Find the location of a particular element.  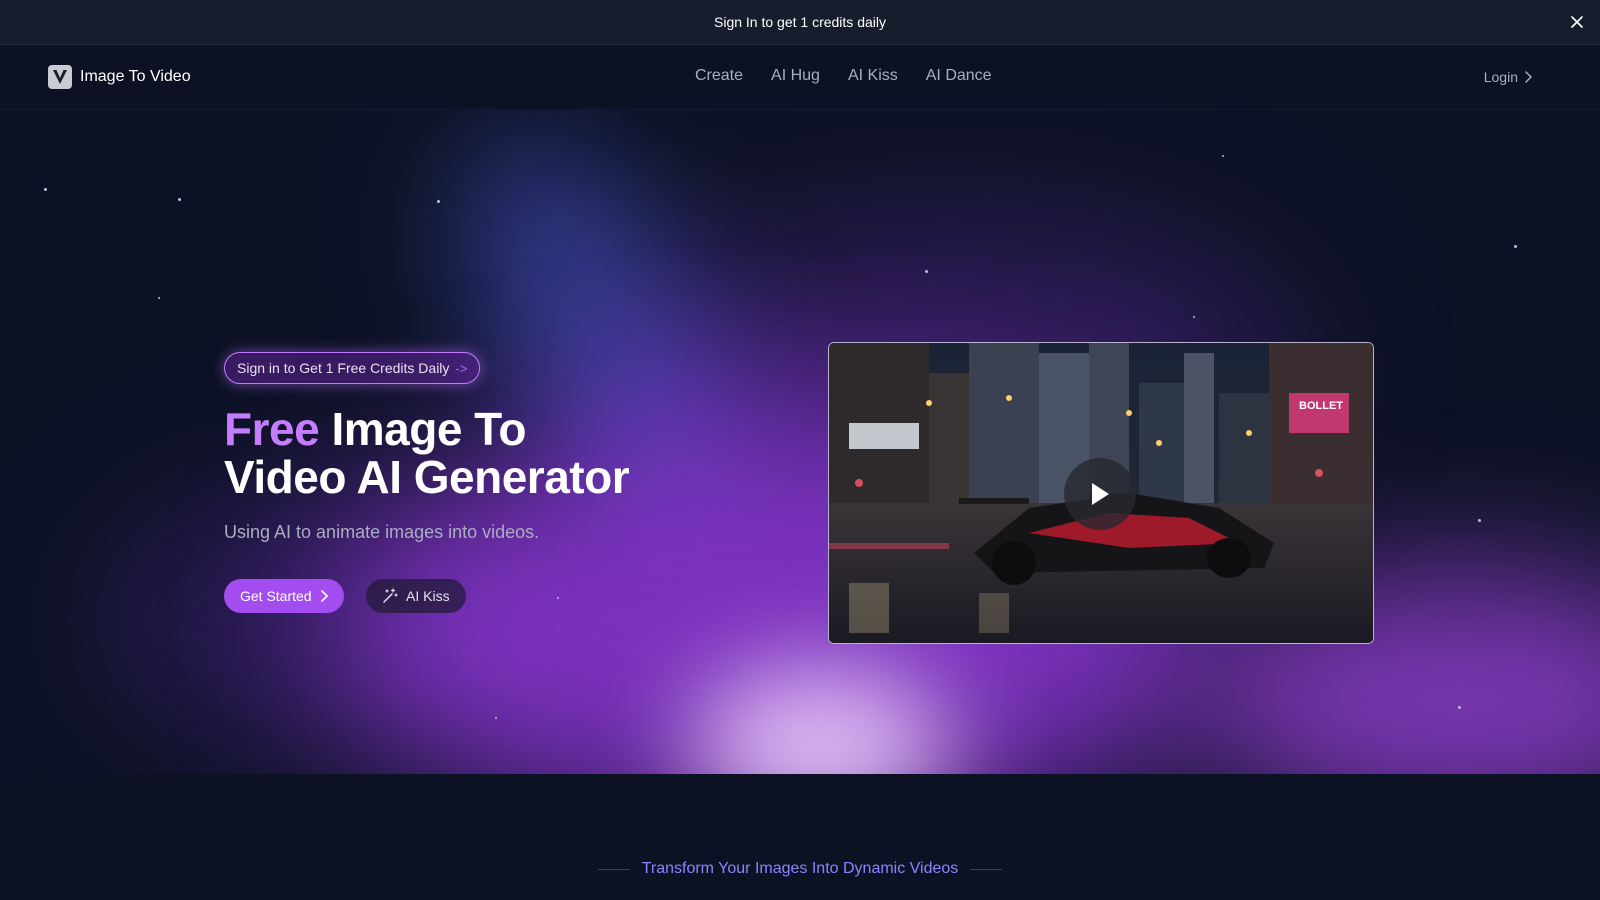

get-started-label: Get Started is located at coordinates (276, 596).